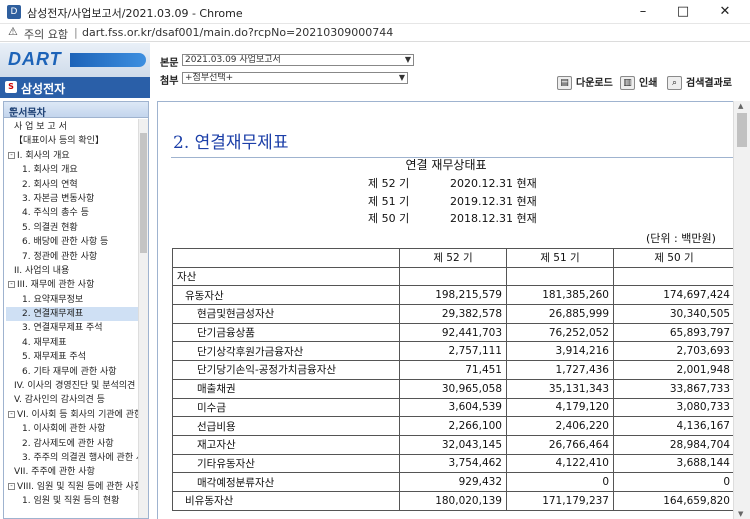 This screenshot has height=519, width=750. What do you see at coordinates (560, 426) in the screenshot?
I see `value-cell: 2,406,220` at bounding box center [560, 426].